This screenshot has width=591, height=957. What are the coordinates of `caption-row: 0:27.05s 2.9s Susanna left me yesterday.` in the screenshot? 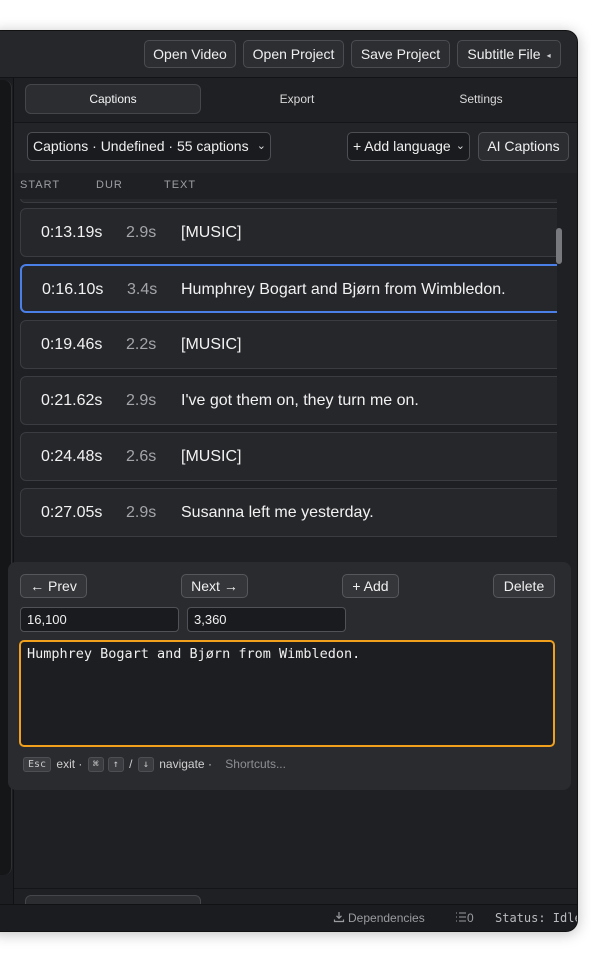 It's located at (288, 512).